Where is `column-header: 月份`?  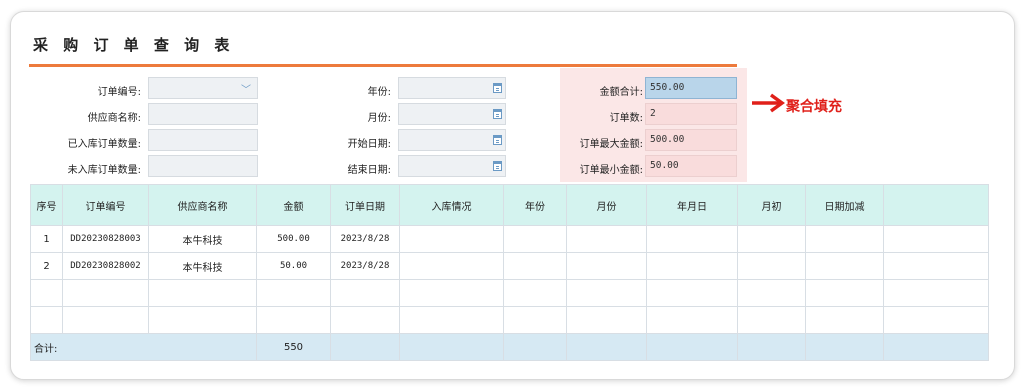
column-header: 月份 is located at coordinates (606, 205).